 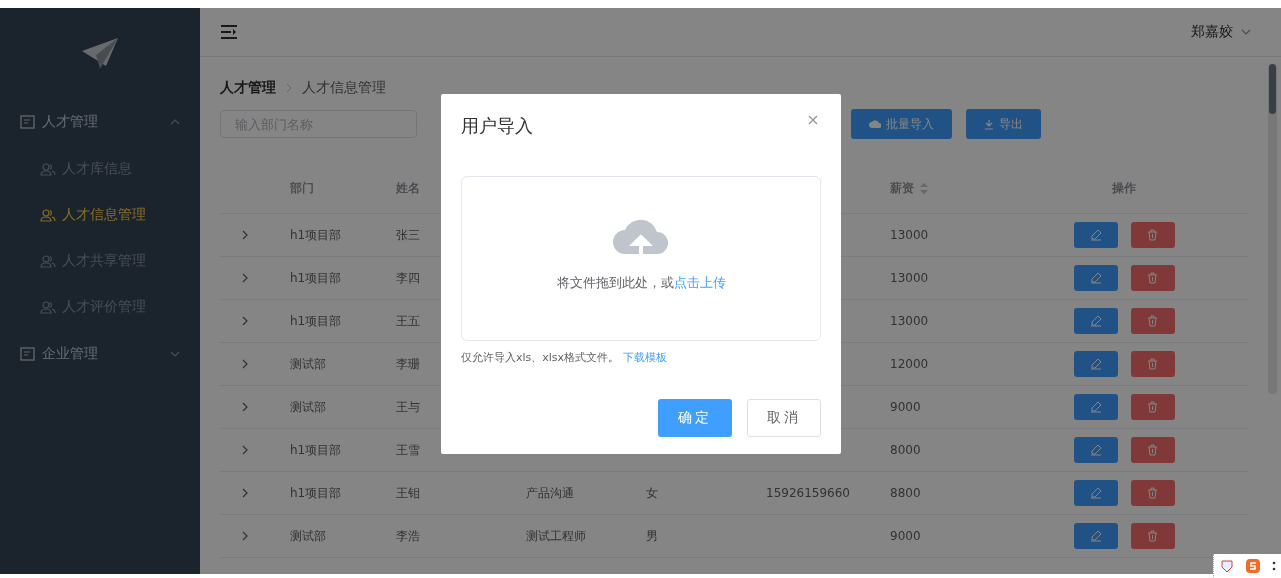 I want to click on table-cell: 王与, so click(x=408, y=407).